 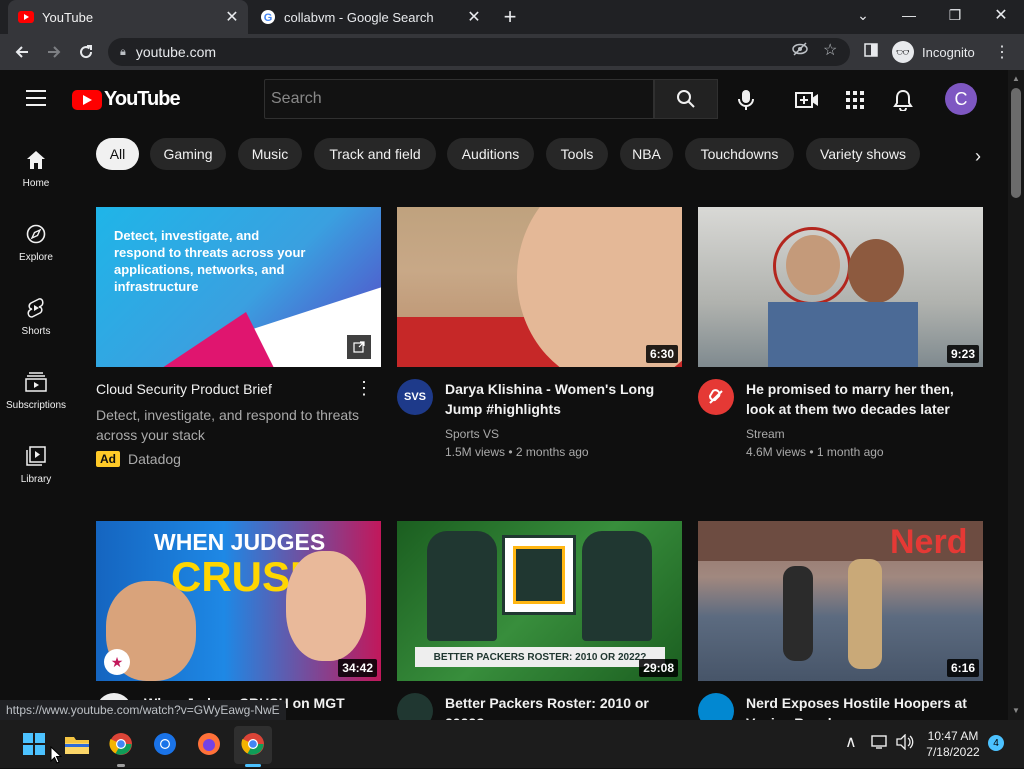 What do you see at coordinates (864, 434) in the screenshot?
I see `channel-name: Stream` at bounding box center [864, 434].